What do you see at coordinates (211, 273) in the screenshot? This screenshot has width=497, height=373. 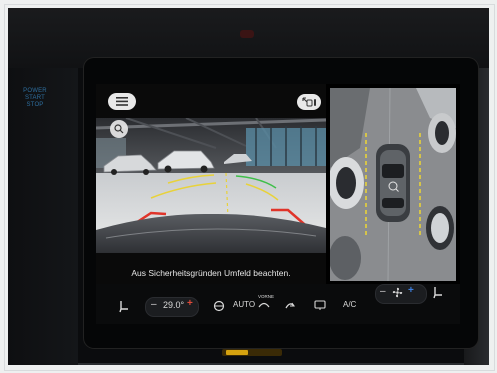 I see `safety-notice: Aus Sicherheitsgründen Umfeld beachten.` at bounding box center [211, 273].